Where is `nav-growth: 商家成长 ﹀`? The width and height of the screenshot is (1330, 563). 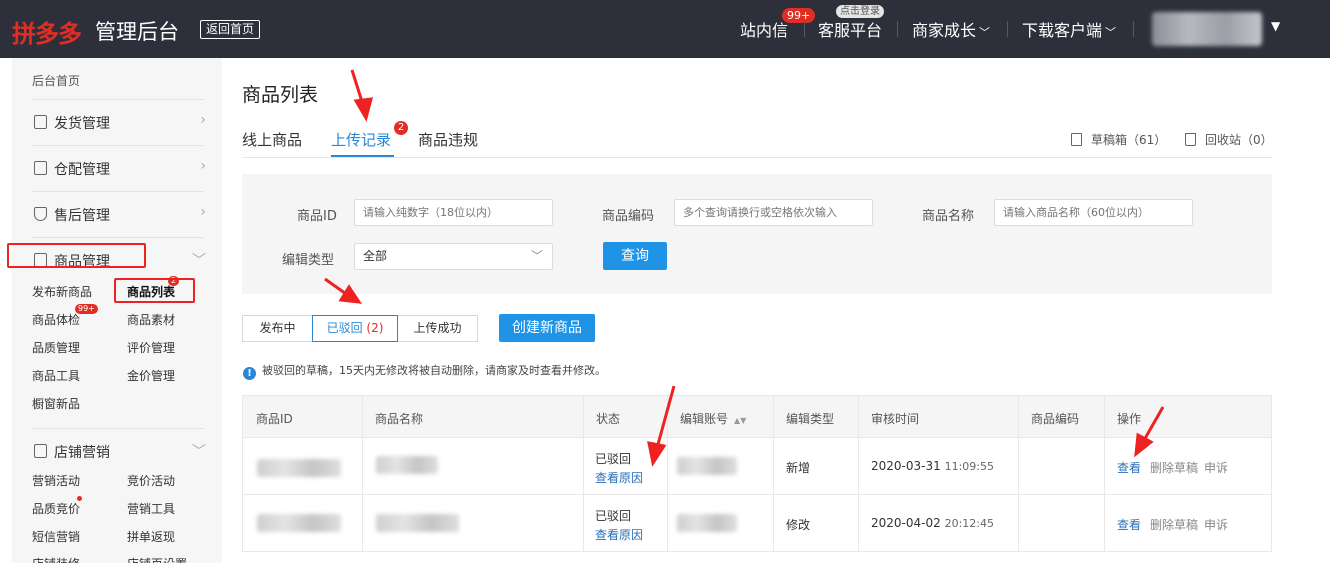
nav-growth: 商家成长 ﹀ is located at coordinates (951, 29).